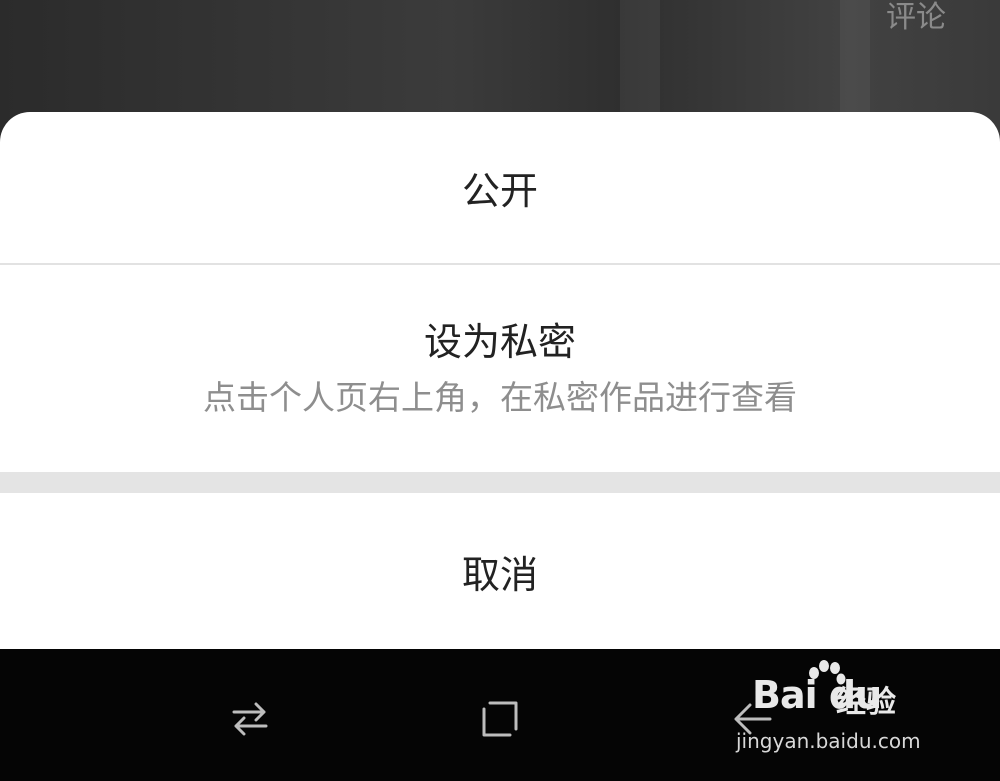 This screenshot has height=781, width=1000. I want to click on cancel-label: 取消, so click(499, 574).